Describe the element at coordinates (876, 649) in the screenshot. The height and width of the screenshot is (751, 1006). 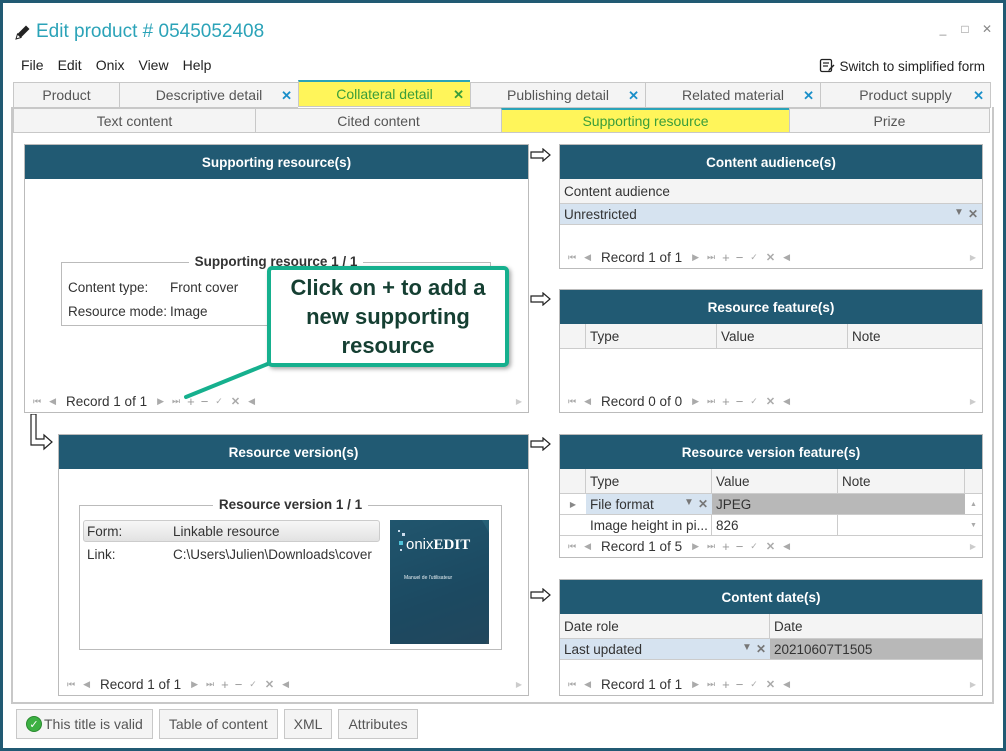
I see `cell-date: 20210607T1505` at that location.